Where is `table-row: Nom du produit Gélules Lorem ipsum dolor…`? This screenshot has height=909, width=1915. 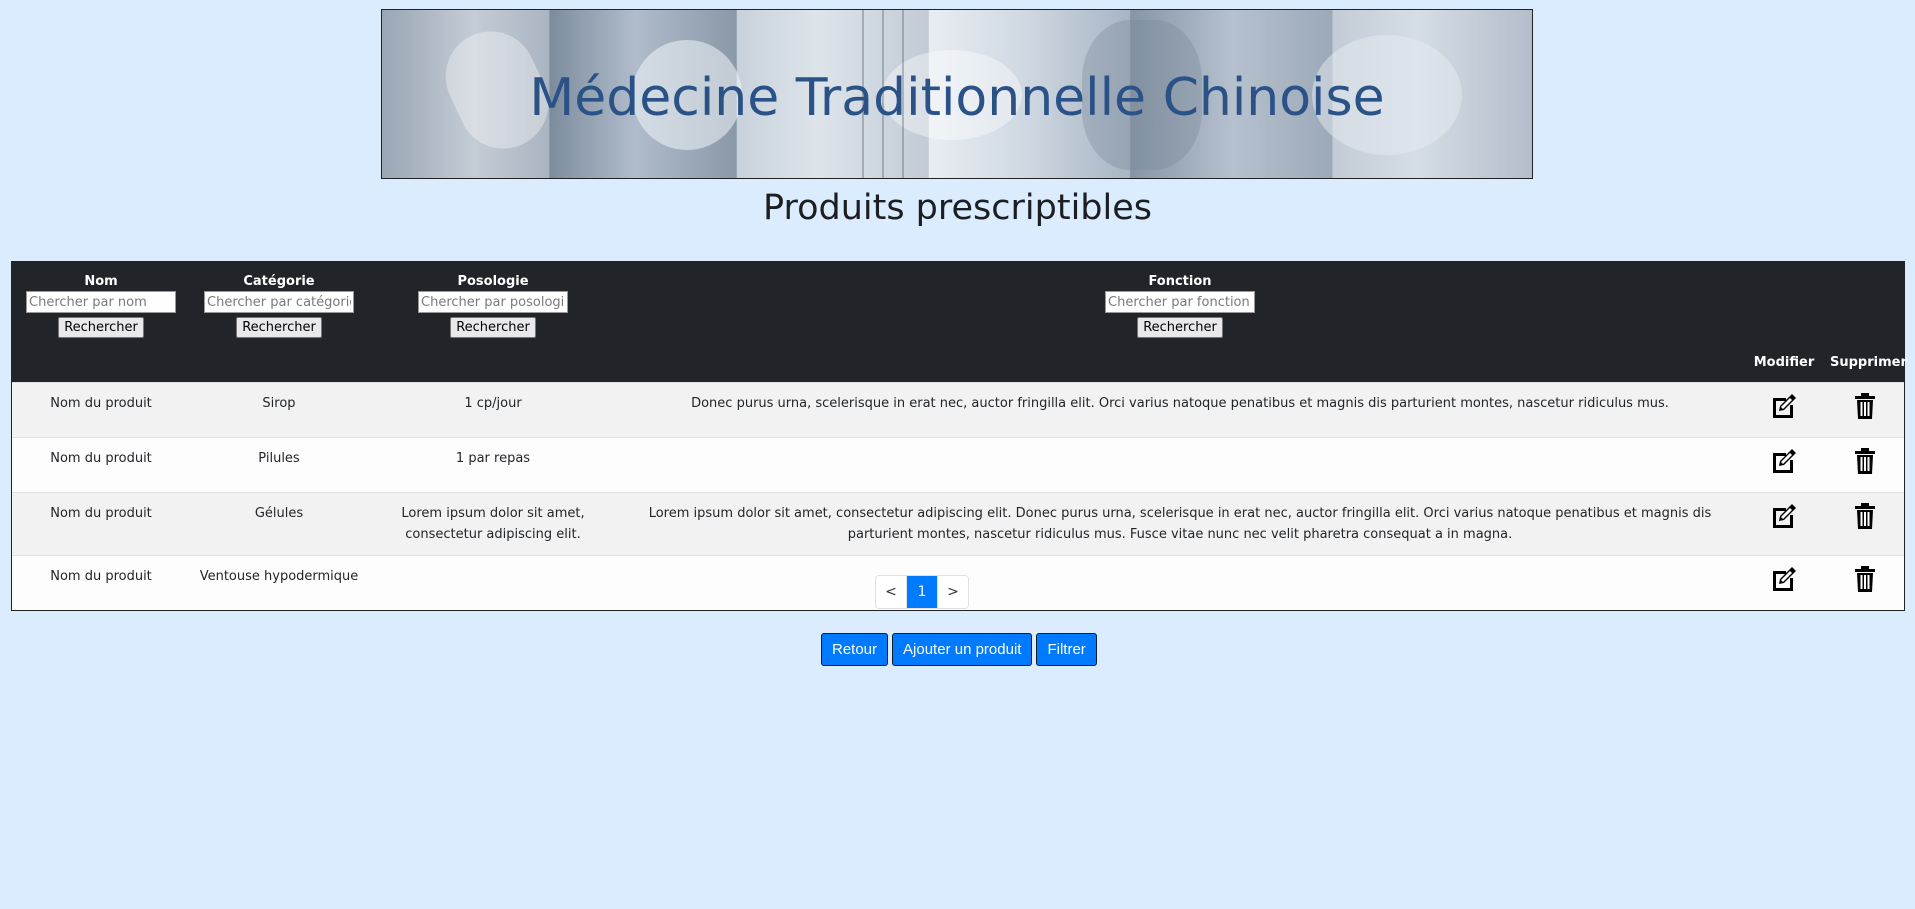 table-row: Nom du produit Gélules Lorem ipsum dolor… is located at coordinates (958, 524).